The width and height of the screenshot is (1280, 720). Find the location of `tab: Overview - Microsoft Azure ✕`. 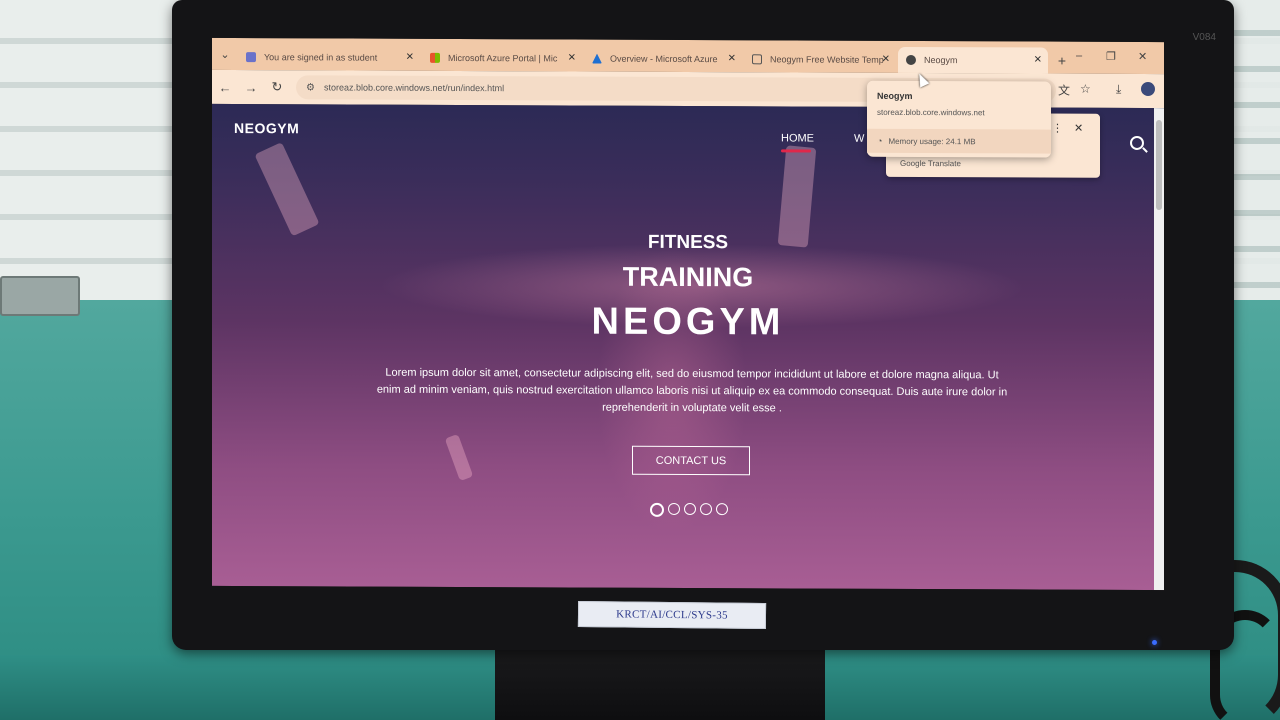

tab: Overview - Microsoft Azure ✕ is located at coordinates (663, 59).